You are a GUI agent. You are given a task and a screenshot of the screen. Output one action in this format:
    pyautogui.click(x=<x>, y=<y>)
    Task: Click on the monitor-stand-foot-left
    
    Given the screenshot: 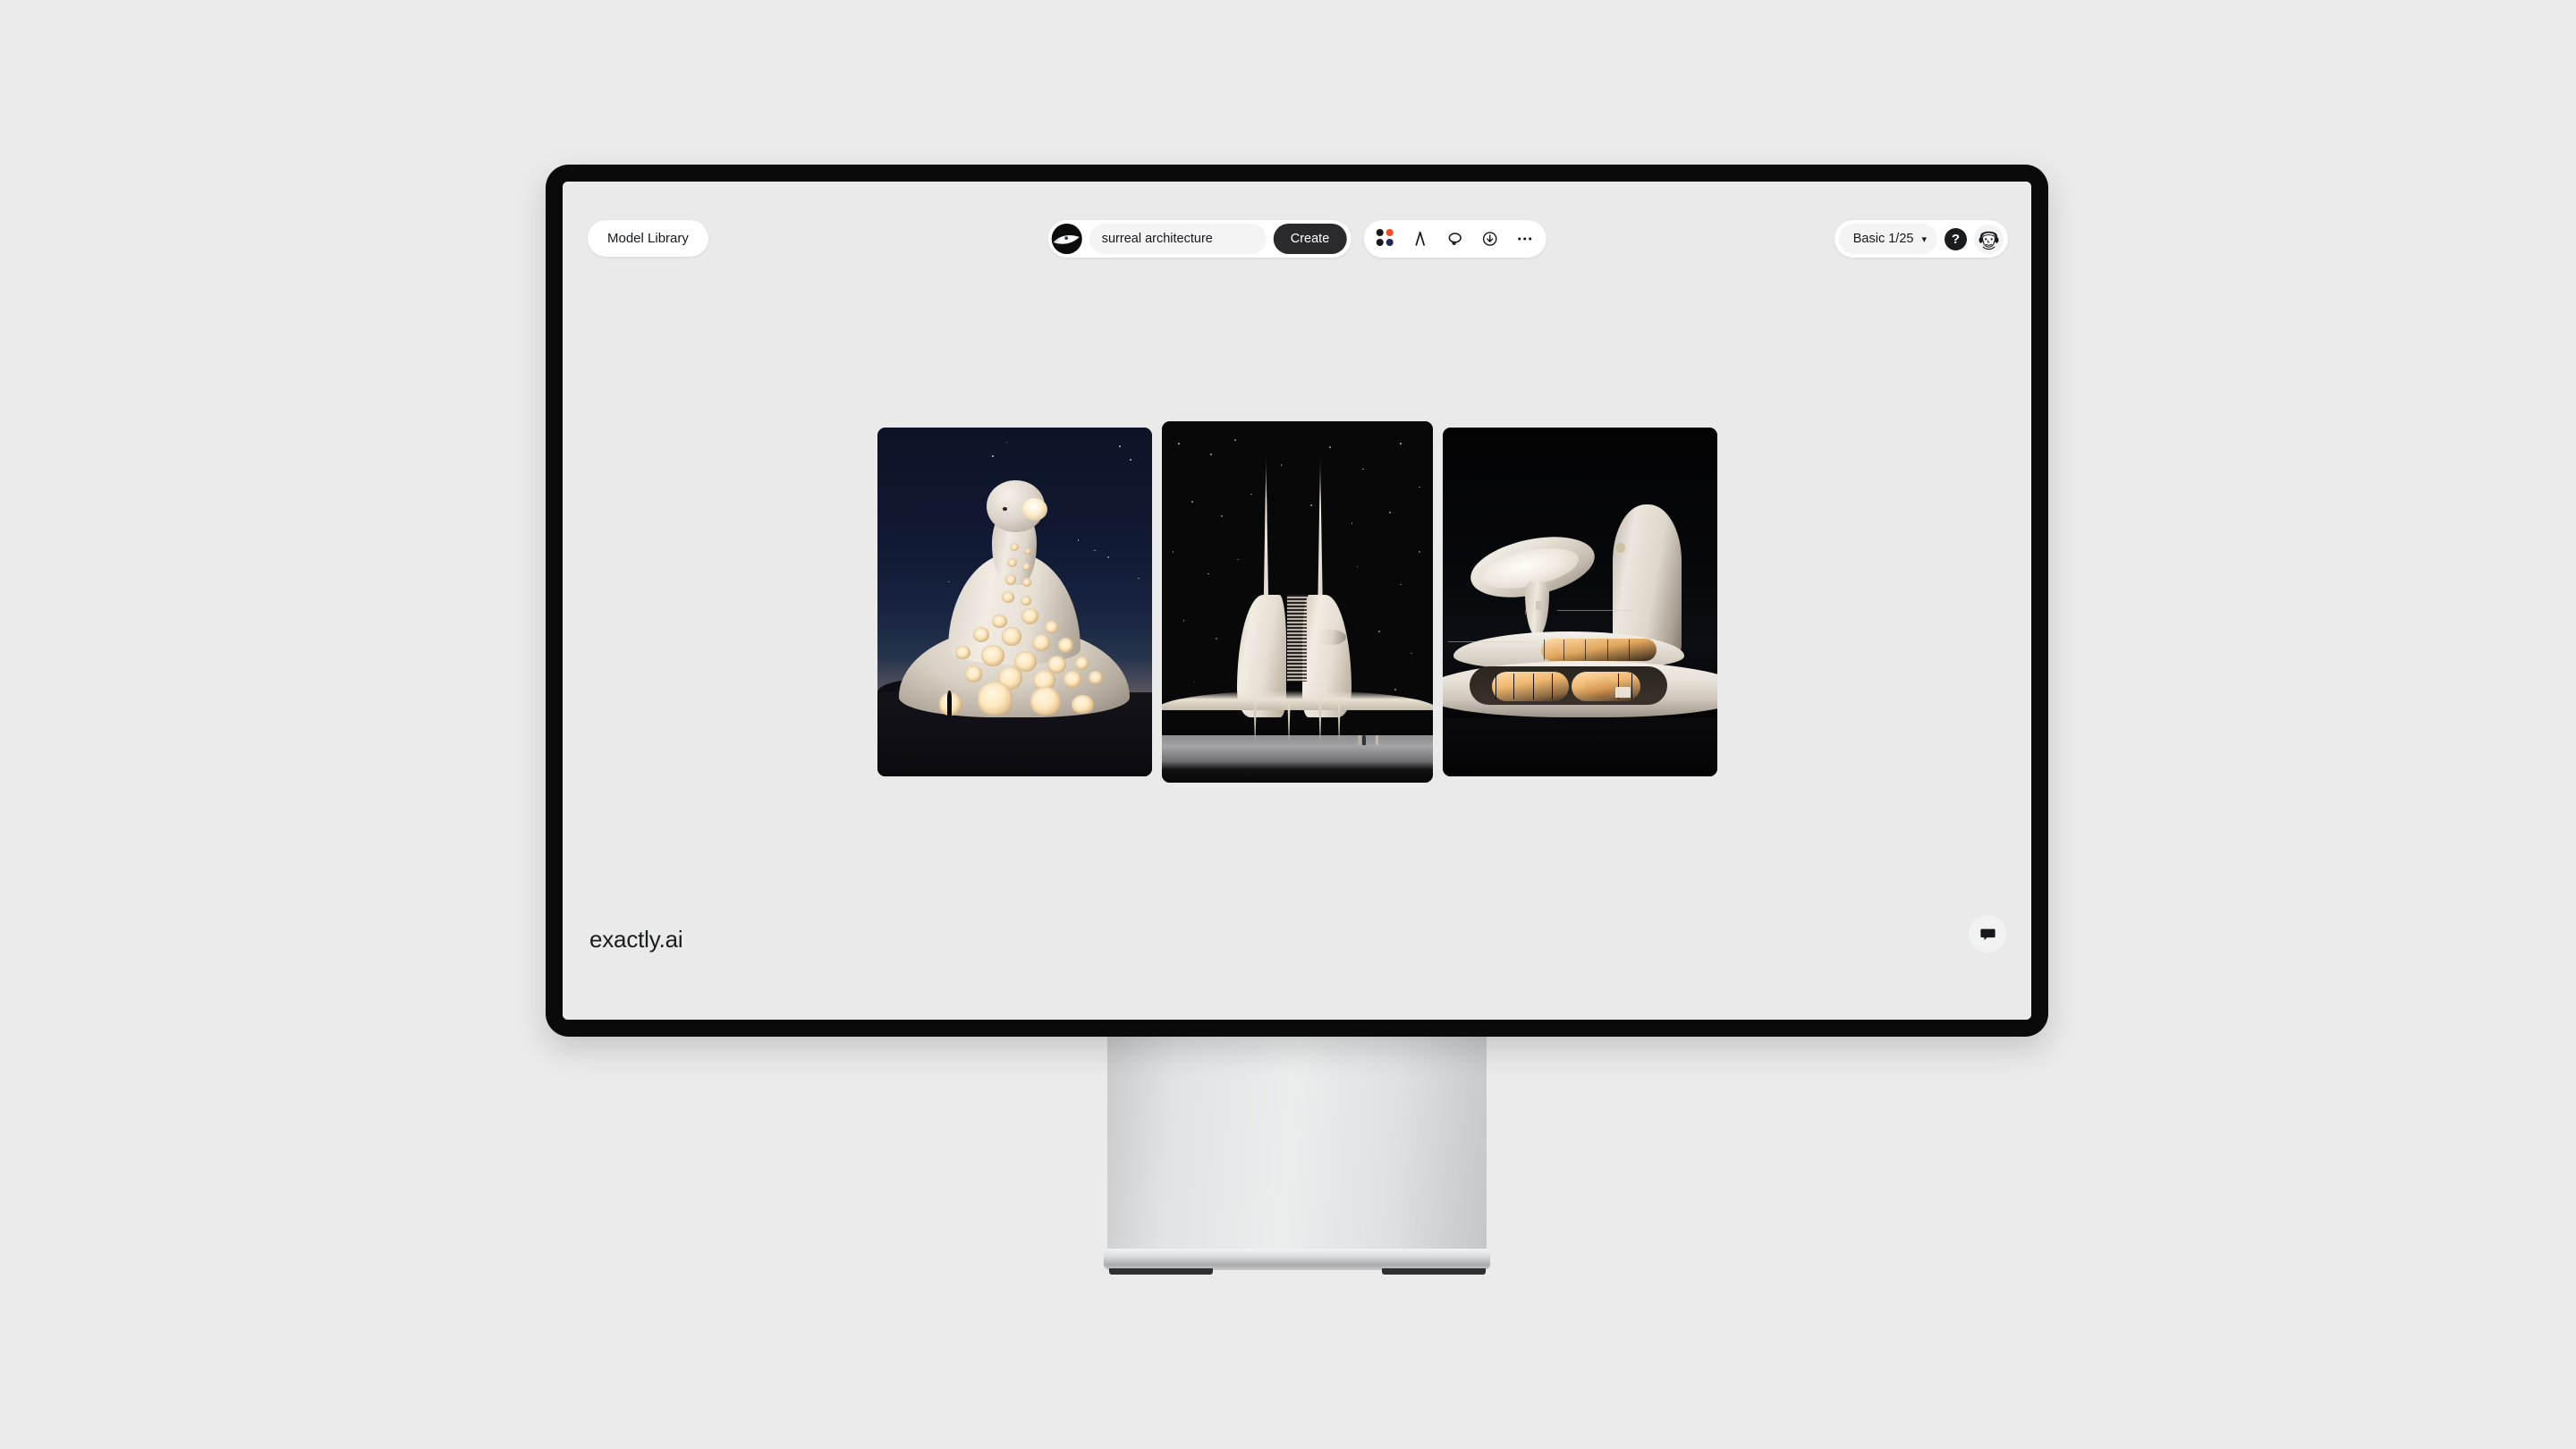 What is the action you would take?
    pyautogui.click(x=1161, y=1271)
    